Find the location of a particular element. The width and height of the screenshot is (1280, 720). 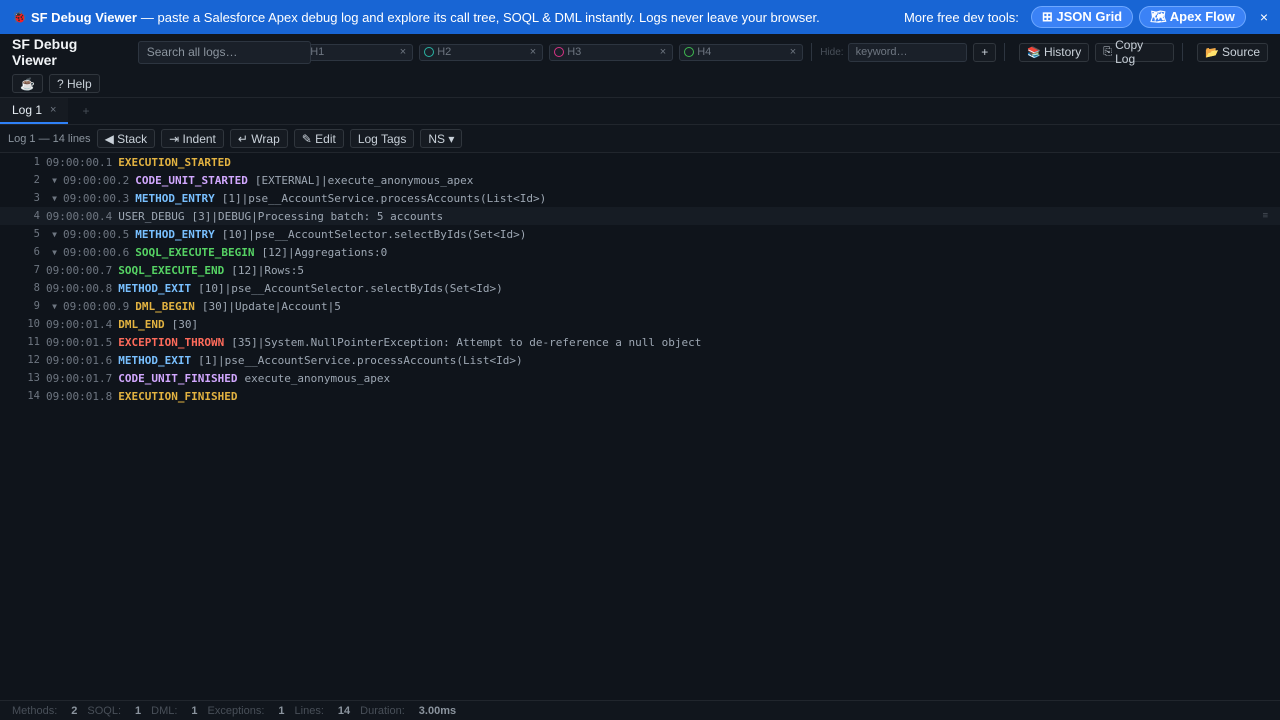

timestamp: 09:00:00.6 is located at coordinates (96, 252).